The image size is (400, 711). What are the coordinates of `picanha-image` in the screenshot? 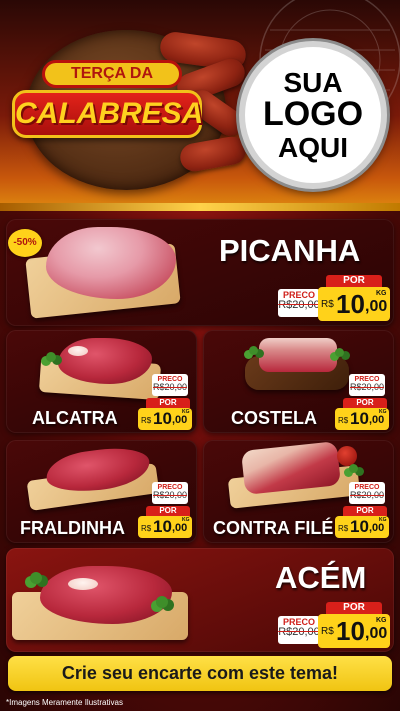 It's located at (111, 263).